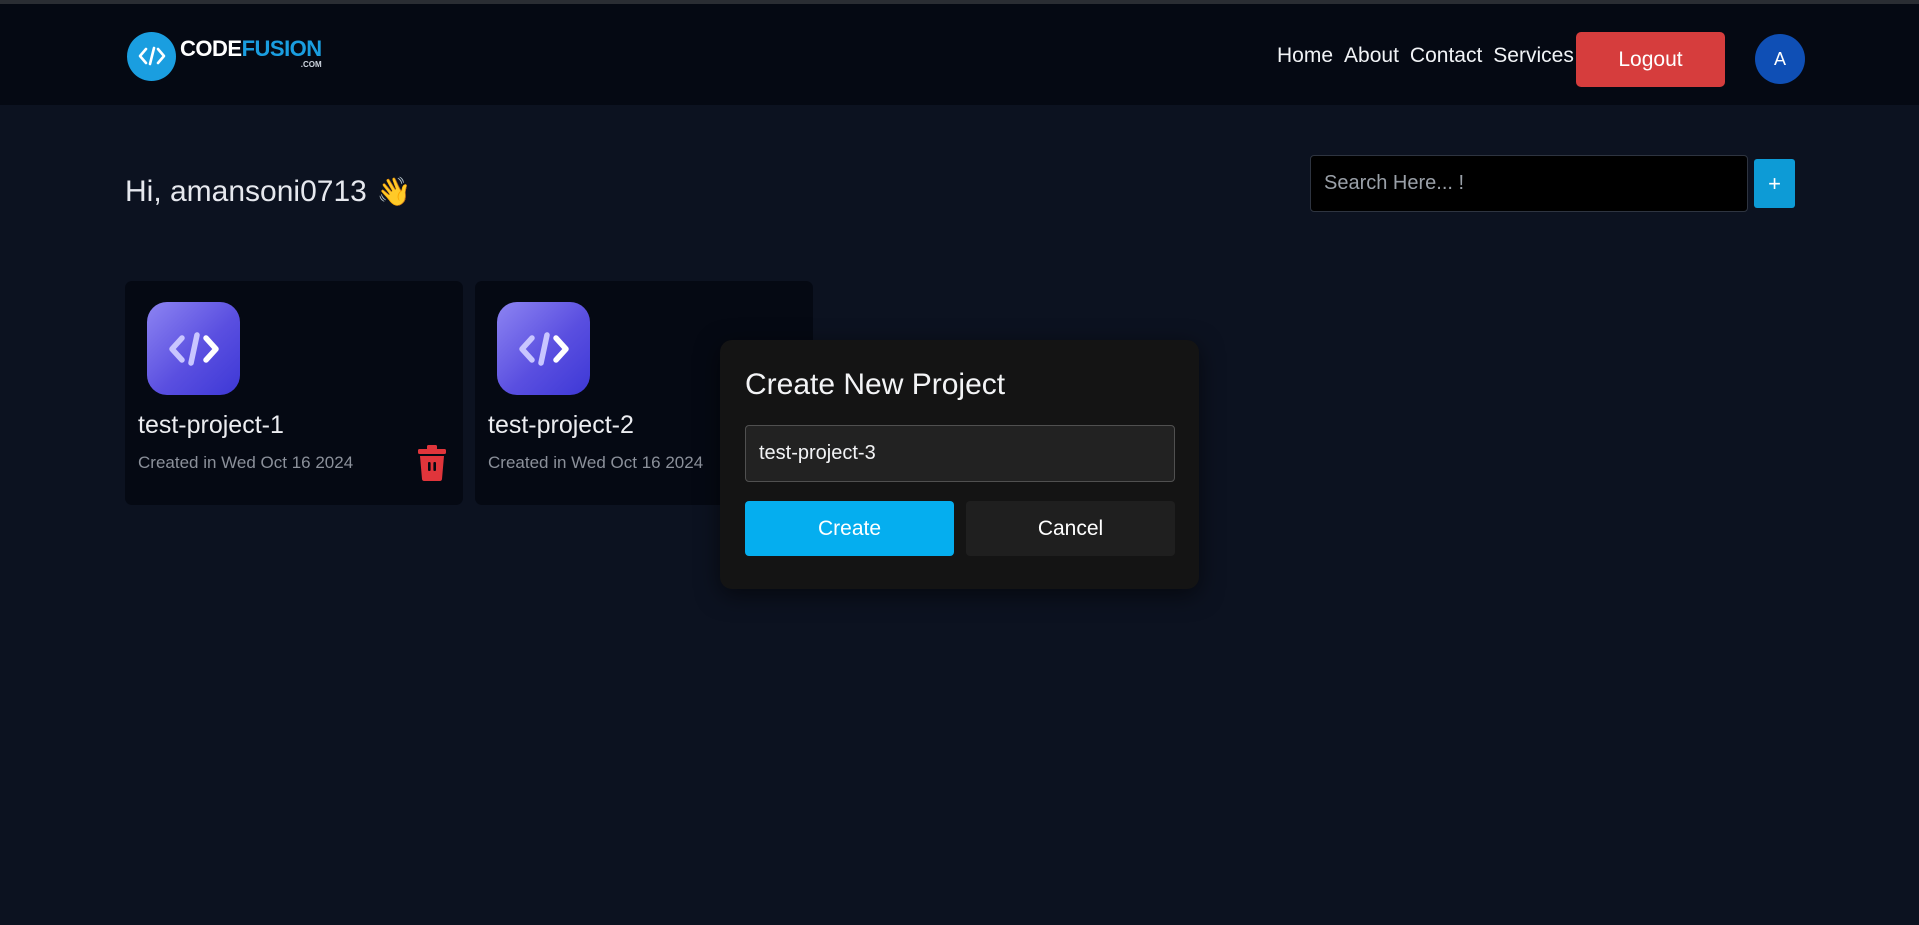 The image size is (1919, 925). What do you see at coordinates (211, 425) in the screenshot?
I see `project-title: test-project-1` at bounding box center [211, 425].